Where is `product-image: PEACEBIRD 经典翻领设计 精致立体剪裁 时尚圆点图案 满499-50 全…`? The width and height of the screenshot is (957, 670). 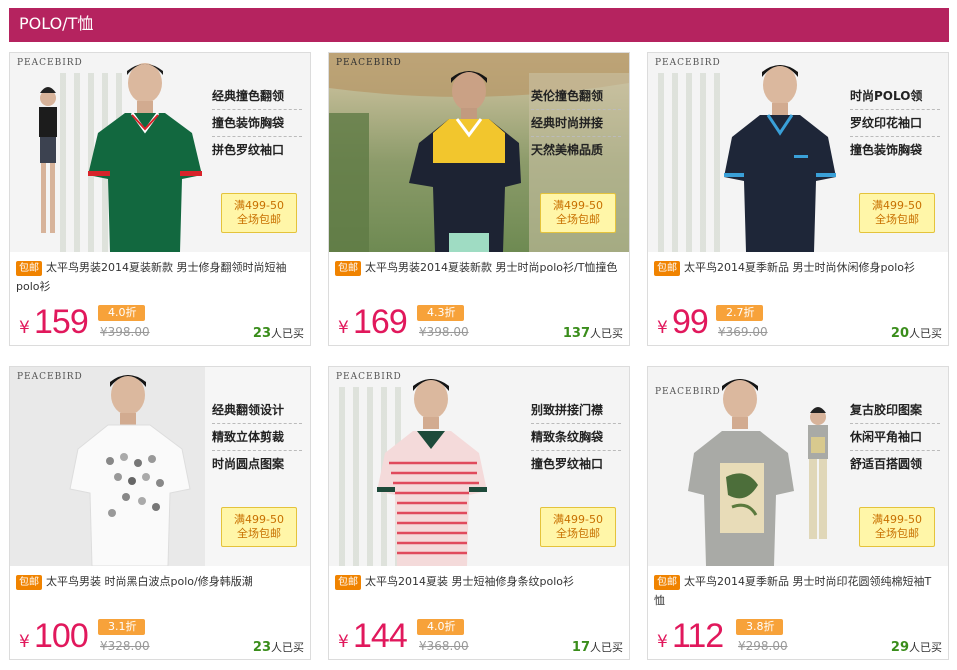 product-image: PEACEBIRD 经典翻领设计 精致立体剪裁 时尚圆点图案 满499-50 全… is located at coordinates (160, 466).